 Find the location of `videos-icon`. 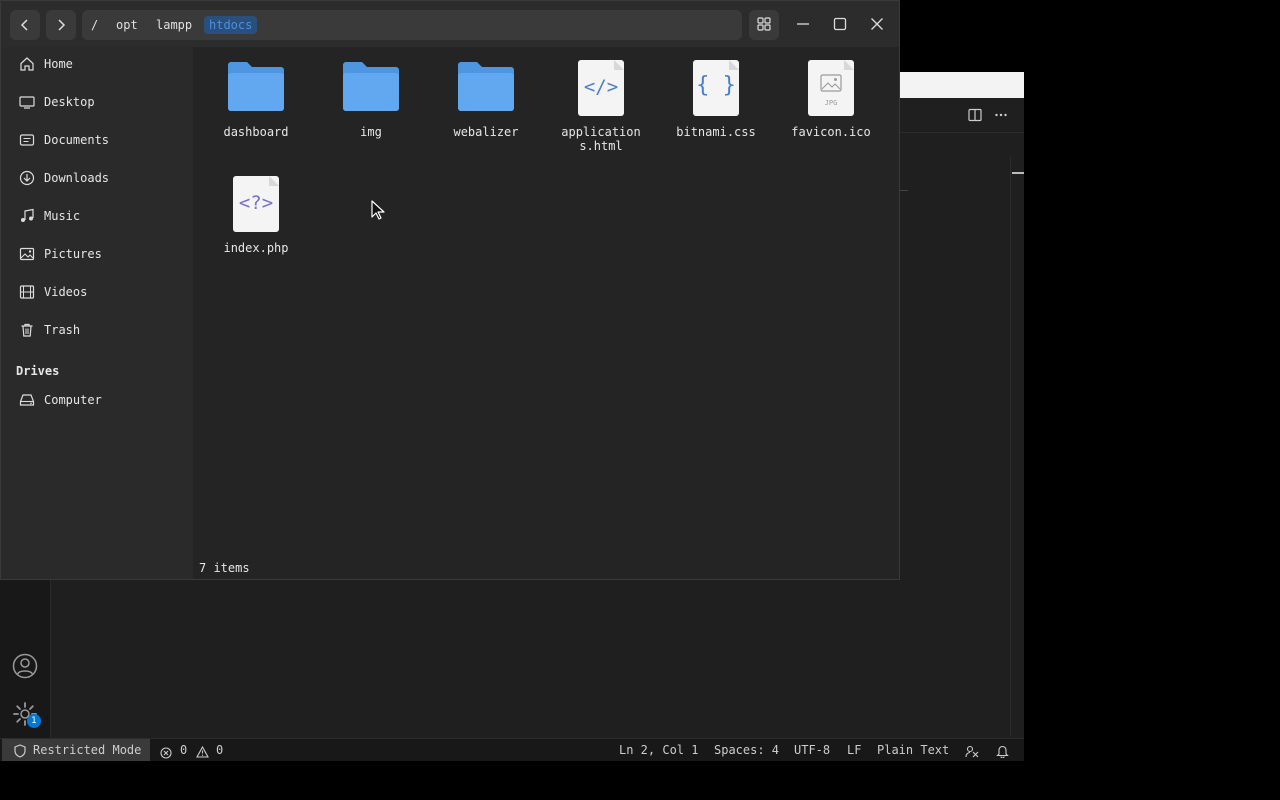

videos-icon is located at coordinates (27, 292).